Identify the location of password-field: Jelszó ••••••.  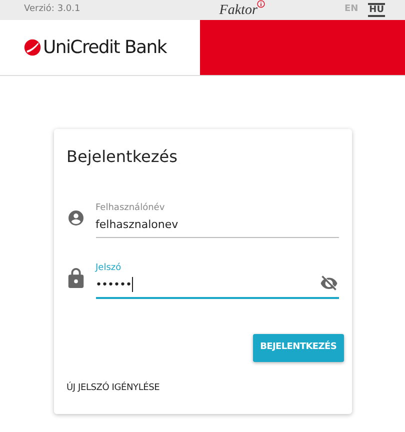
(217, 278).